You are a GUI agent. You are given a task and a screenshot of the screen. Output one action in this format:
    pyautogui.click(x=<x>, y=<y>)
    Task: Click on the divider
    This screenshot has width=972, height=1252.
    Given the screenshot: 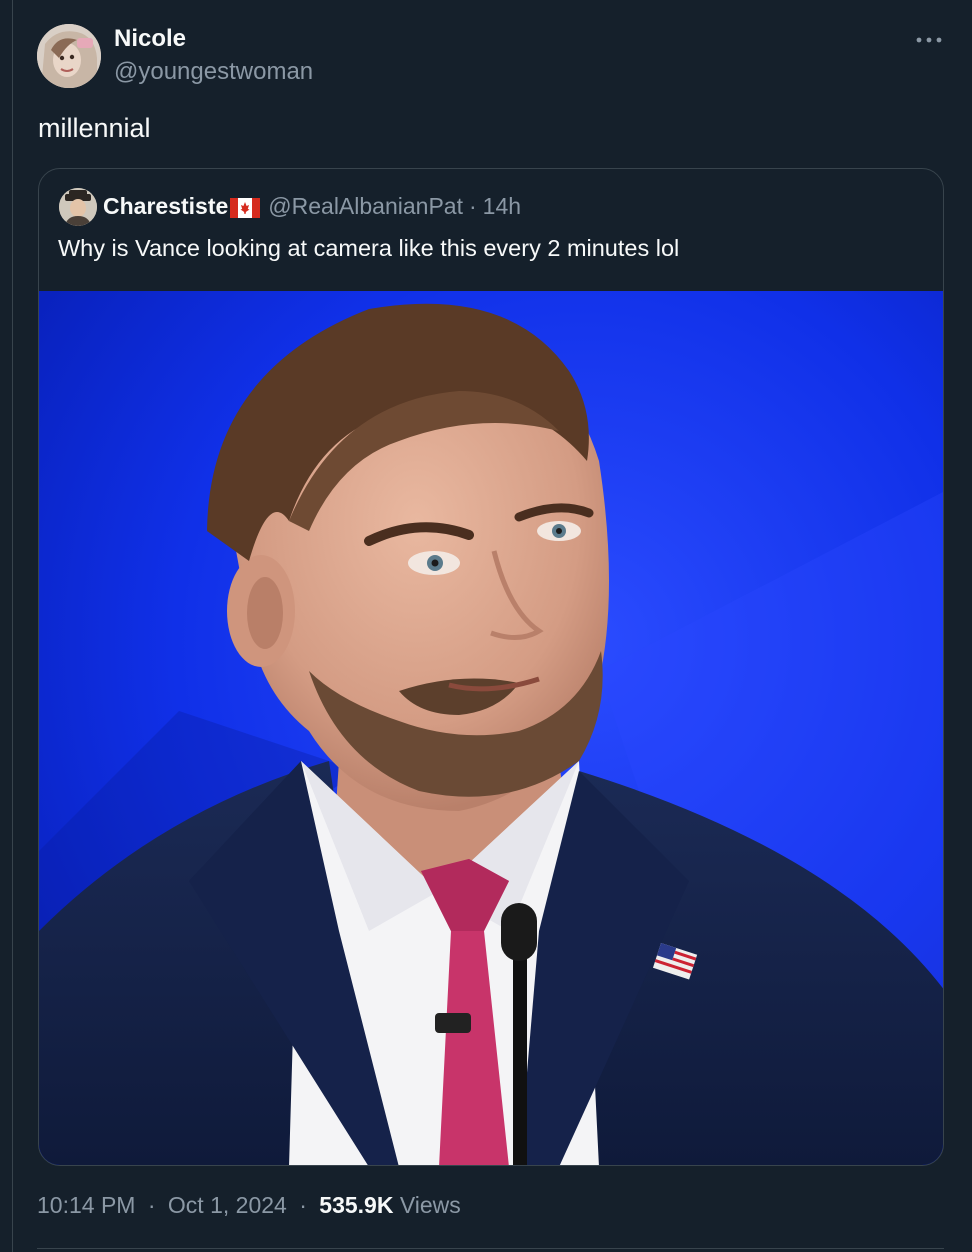 What is the action you would take?
    pyautogui.click(x=490, y=1248)
    